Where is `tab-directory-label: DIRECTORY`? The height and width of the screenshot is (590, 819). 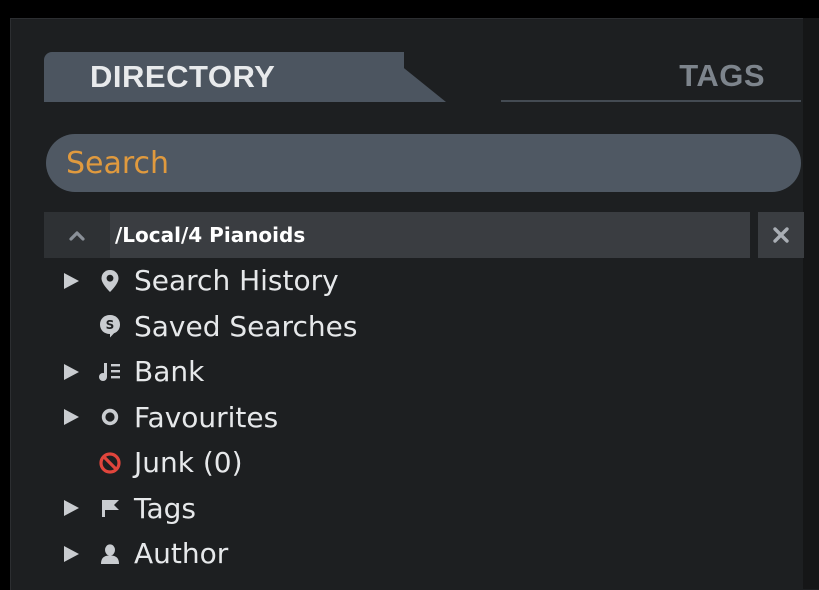 tab-directory-label: DIRECTORY is located at coordinates (183, 76).